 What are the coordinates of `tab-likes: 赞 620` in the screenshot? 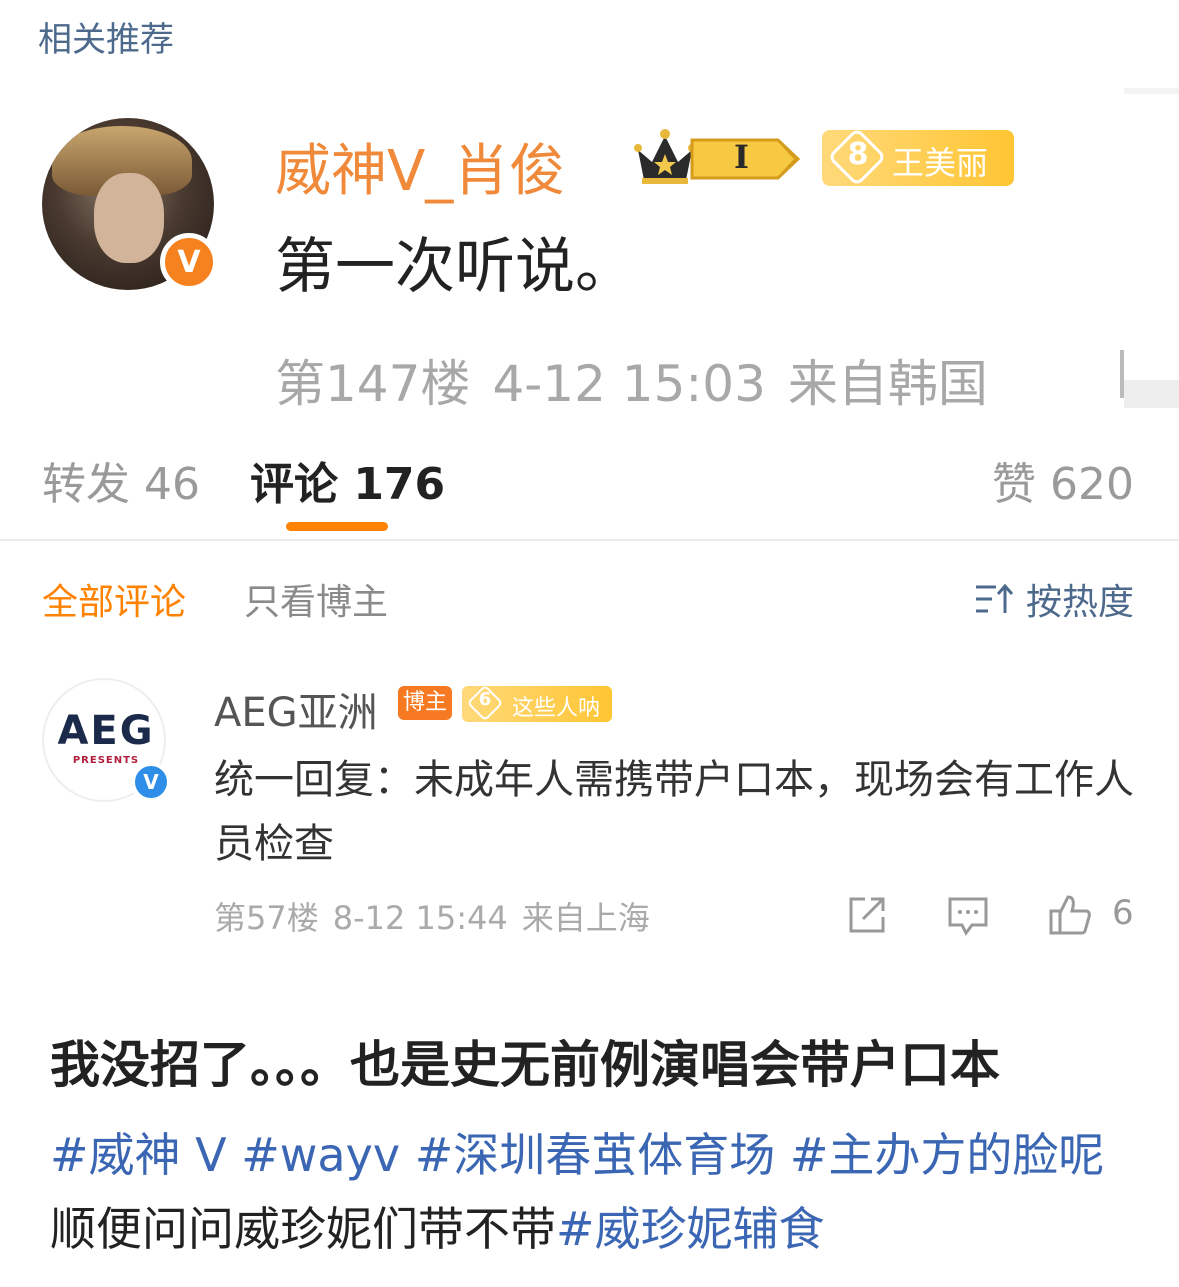 It's located at (1063, 480).